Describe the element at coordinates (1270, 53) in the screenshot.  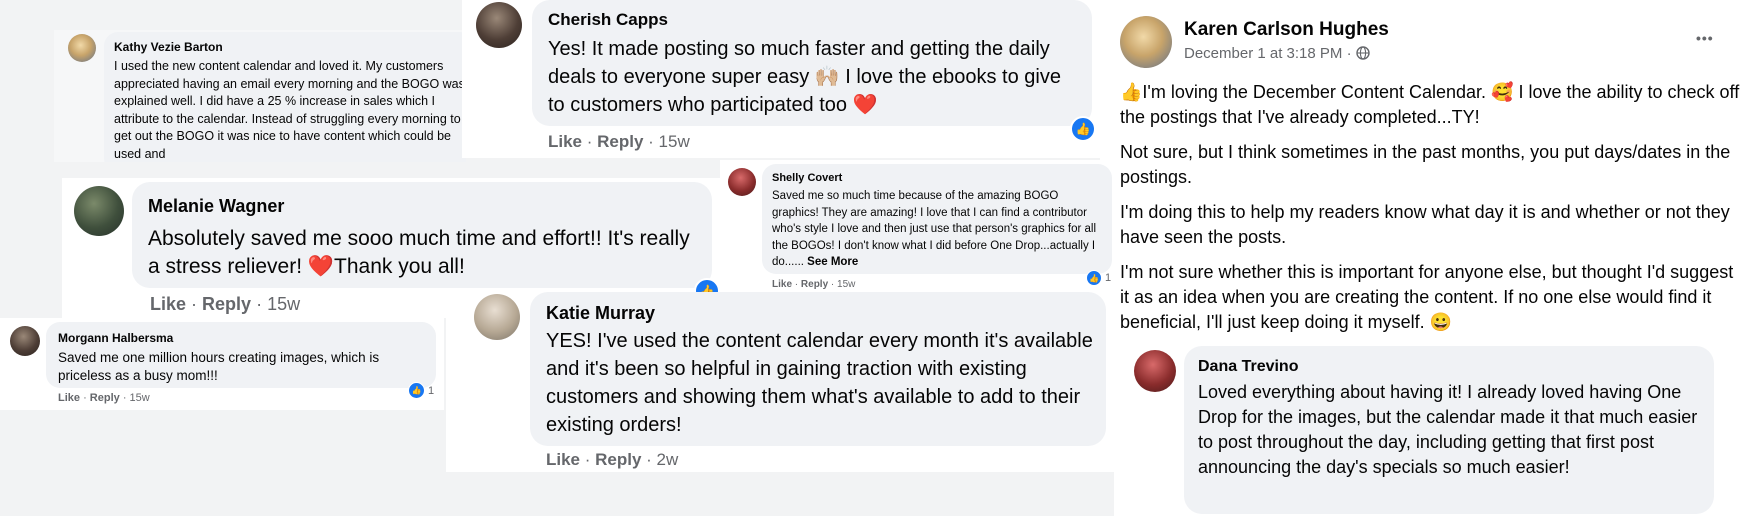
I see `post-date: December 1 at 3:18 PM ·` at that location.